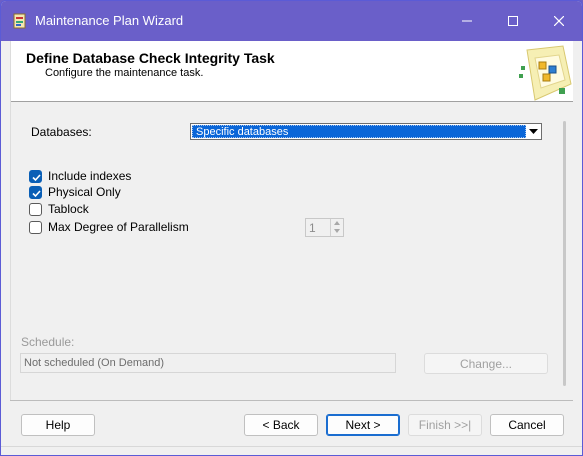 Image resolution: width=583 pixels, height=456 pixels. Describe the element at coordinates (445, 425) in the screenshot. I see `finish-button: Finish >>|` at that location.